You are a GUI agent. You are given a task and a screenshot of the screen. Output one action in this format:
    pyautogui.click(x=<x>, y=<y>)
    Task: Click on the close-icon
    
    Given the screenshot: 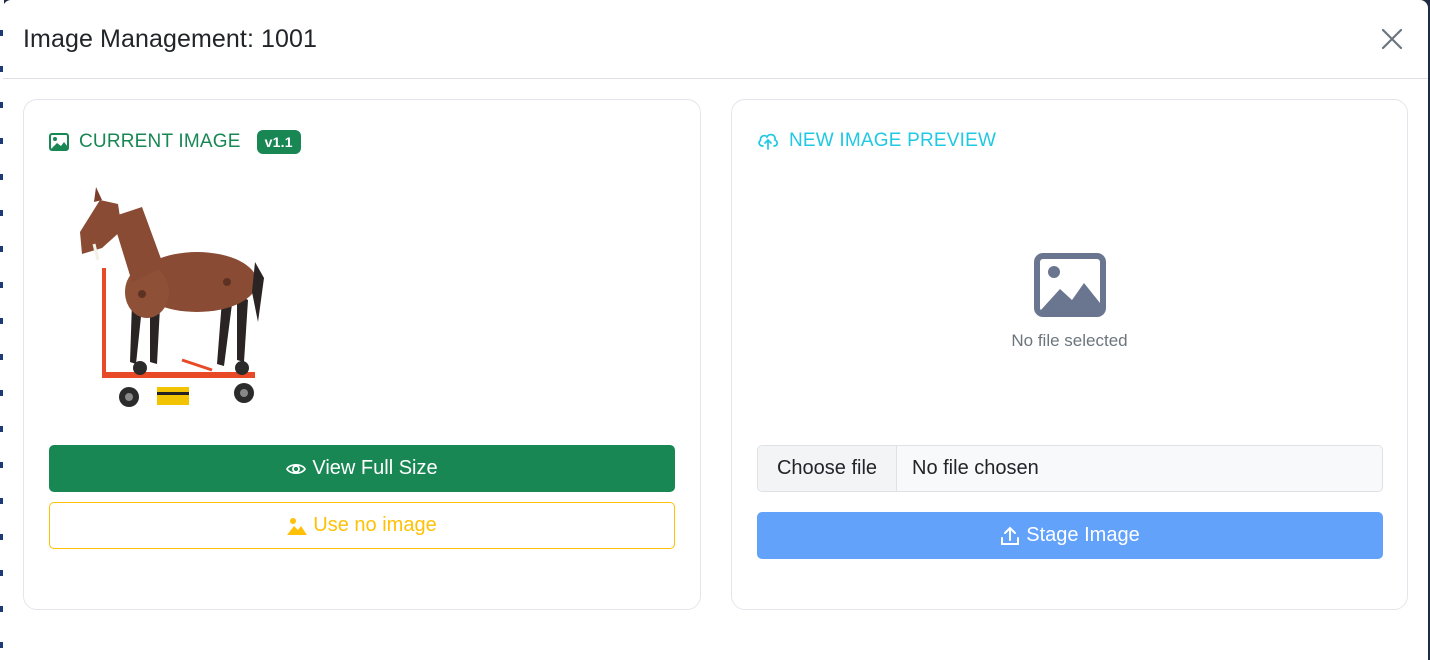 What is the action you would take?
    pyautogui.click(x=1392, y=39)
    